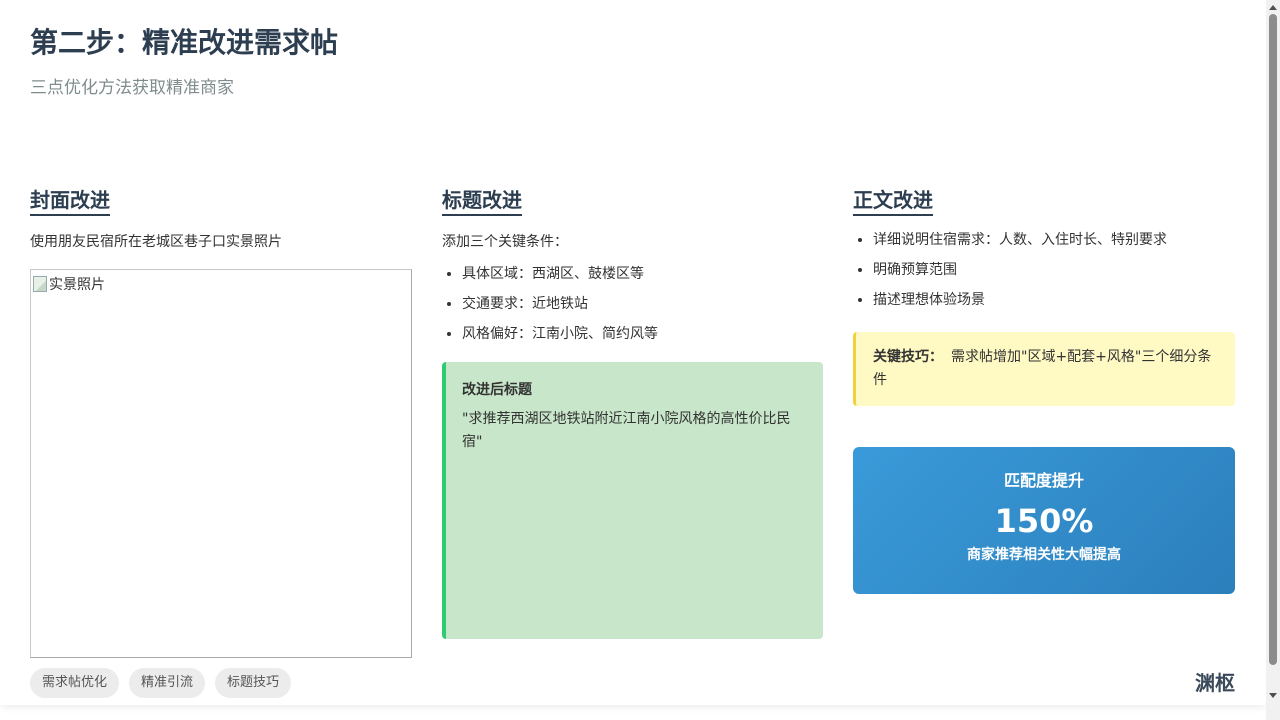 The height and width of the screenshot is (720, 1280). I want to click on photo-alt-text: 实景照片, so click(69, 284).